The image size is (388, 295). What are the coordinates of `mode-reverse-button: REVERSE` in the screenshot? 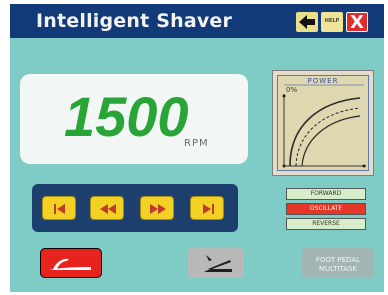 It's located at (326, 224).